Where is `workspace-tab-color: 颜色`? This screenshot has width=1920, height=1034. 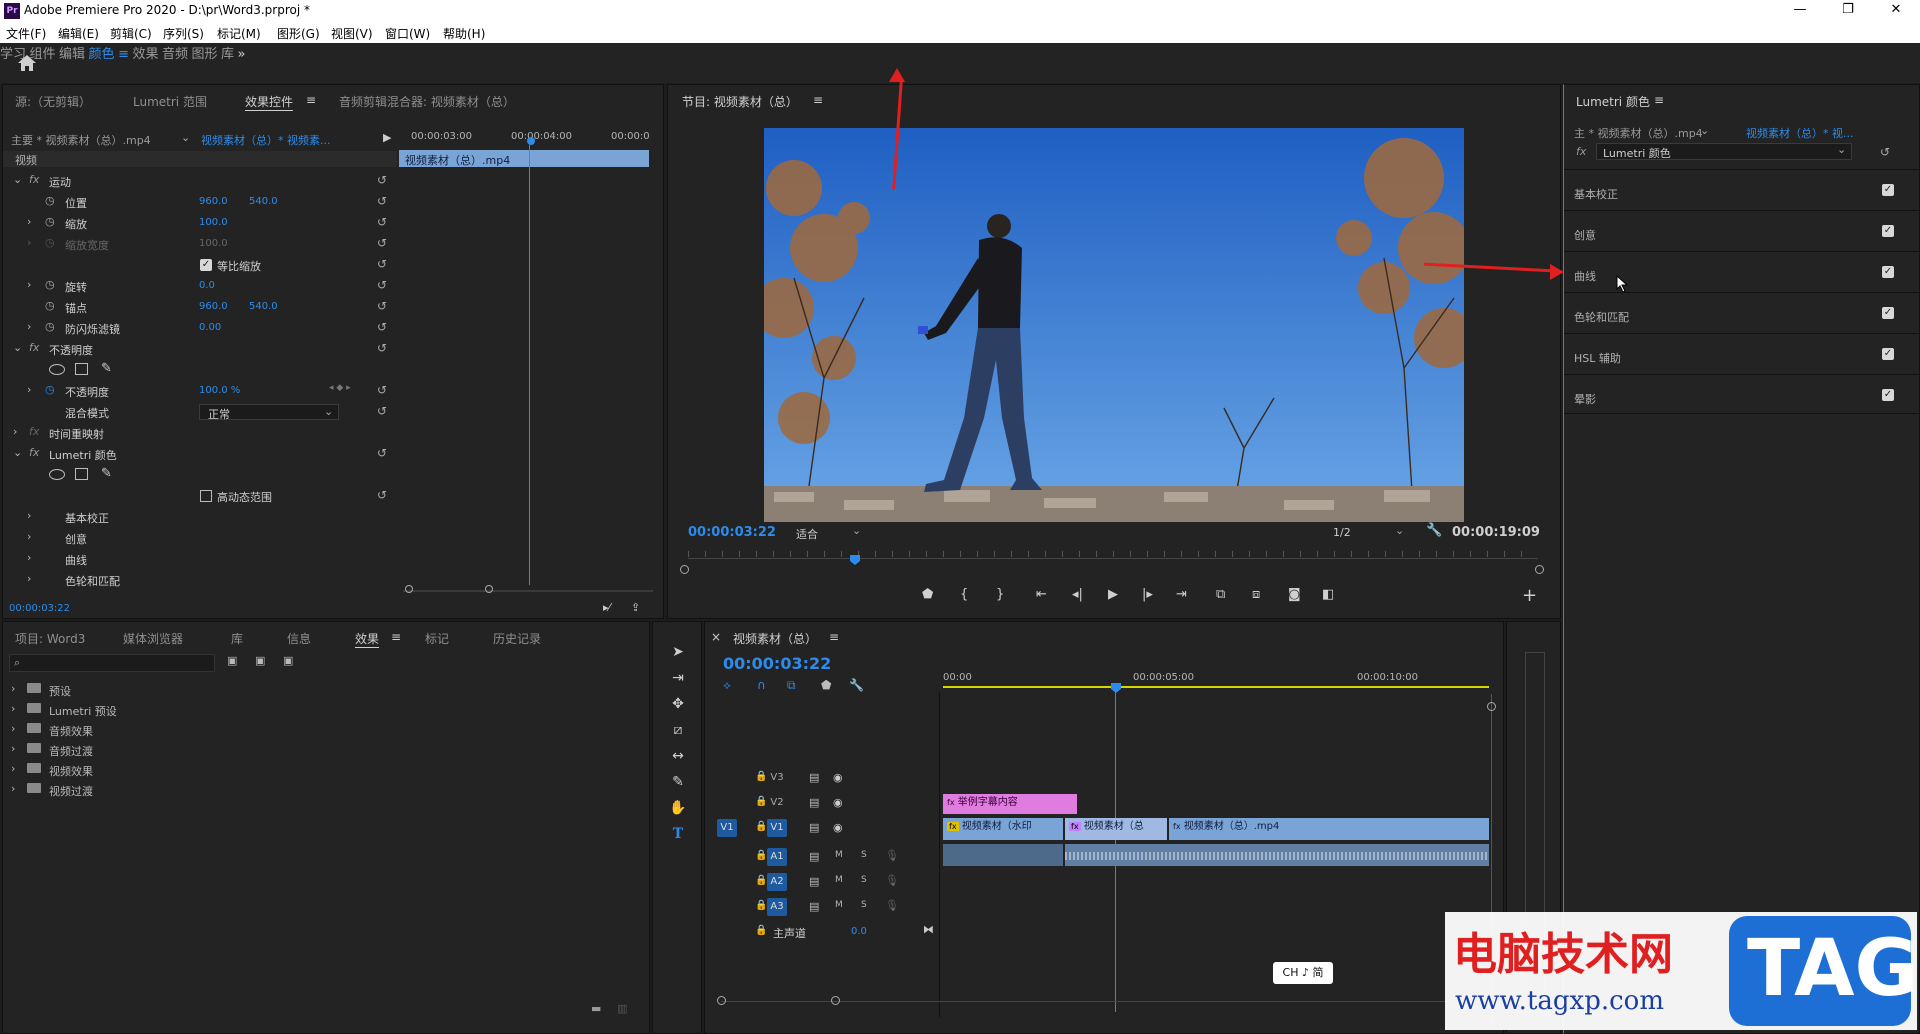 workspace-tab-color: 颜色 is located at coordinates (102, 54).